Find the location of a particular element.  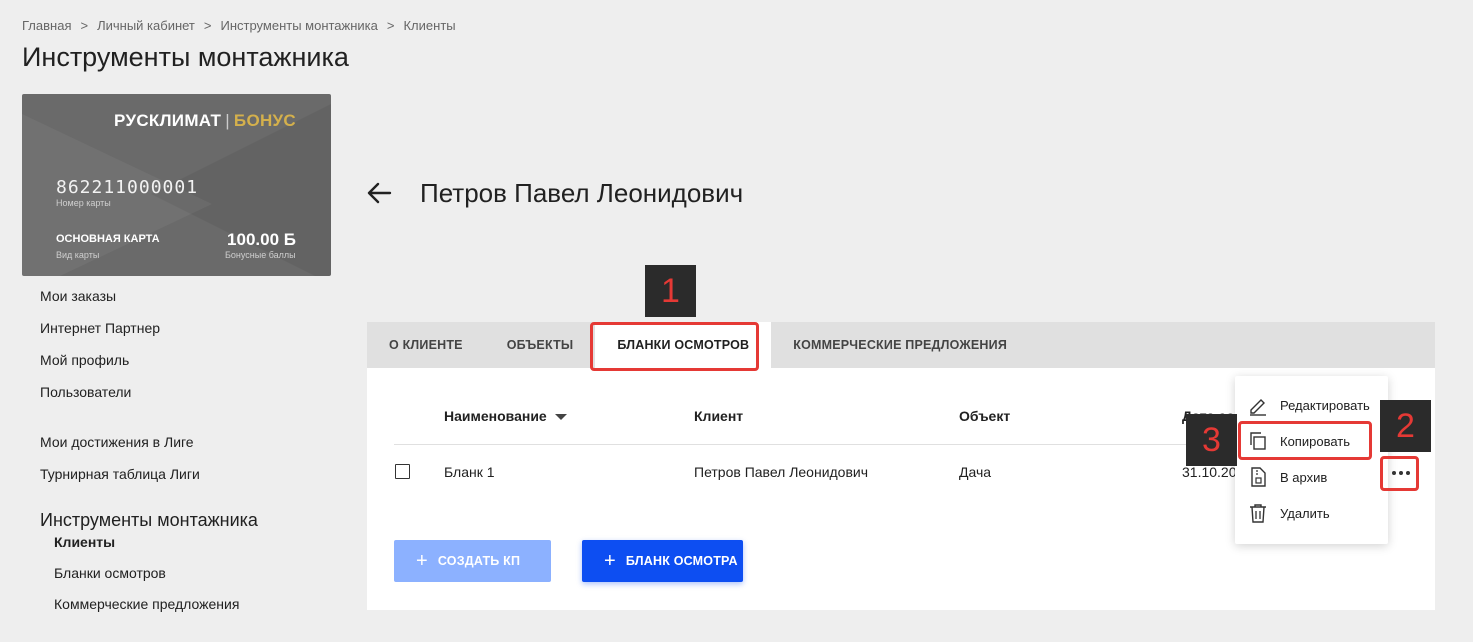

nav-internet-partner: Интернет Партнер is located at coordinates (190, 334).